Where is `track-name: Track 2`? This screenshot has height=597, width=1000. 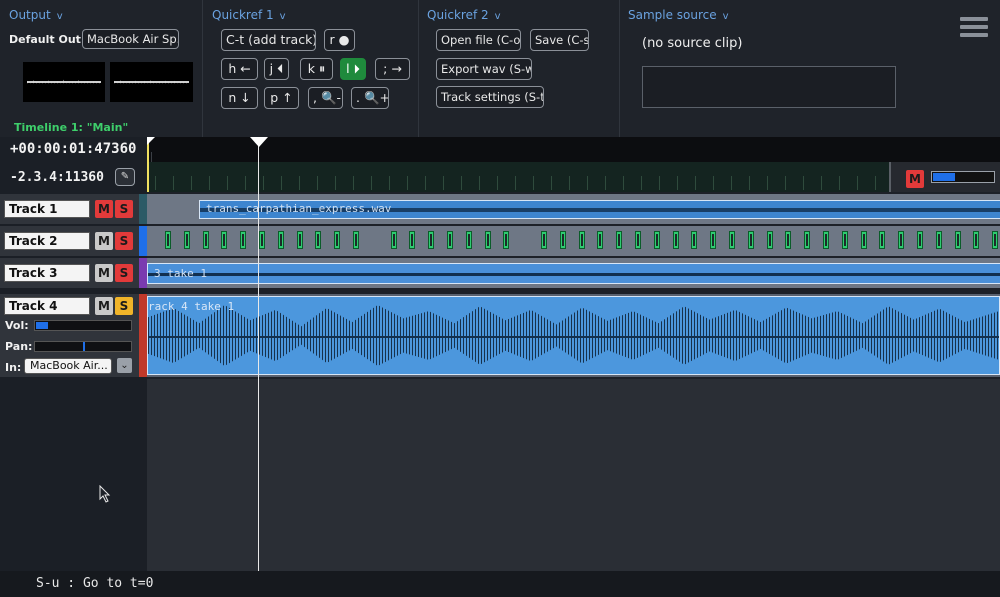 track-name: Track 2 is located at coordinates (47, 241).